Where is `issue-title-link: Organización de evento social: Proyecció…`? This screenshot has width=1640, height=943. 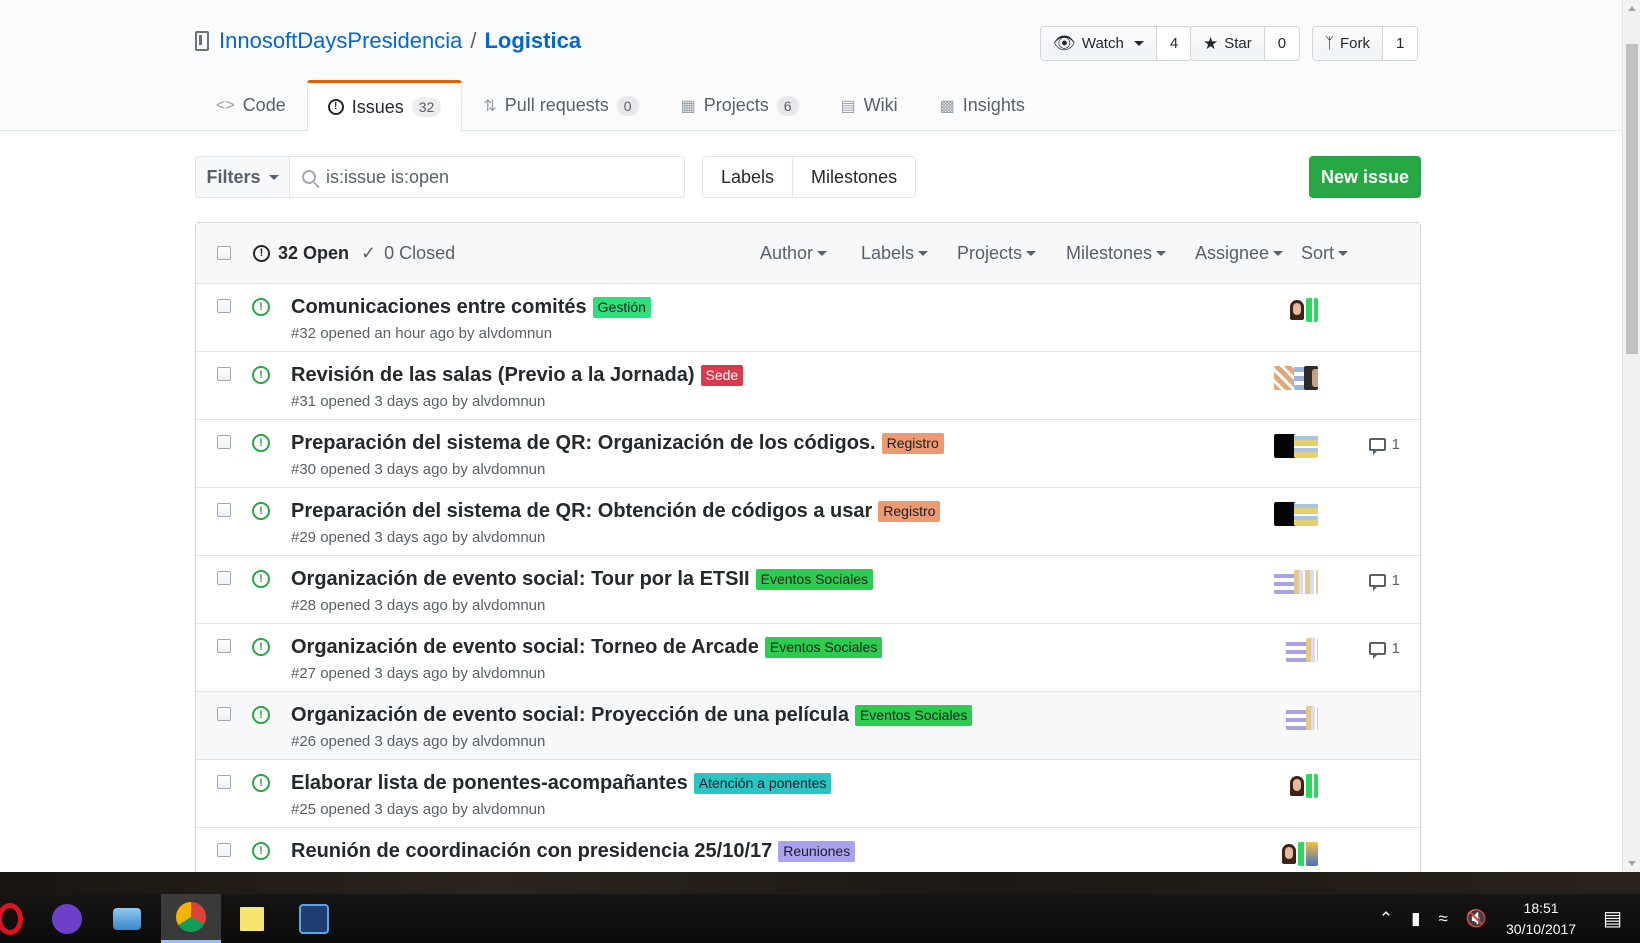
issue-title-link: Organización de evento social: Proyecció… is located at coordinates (570, 715).